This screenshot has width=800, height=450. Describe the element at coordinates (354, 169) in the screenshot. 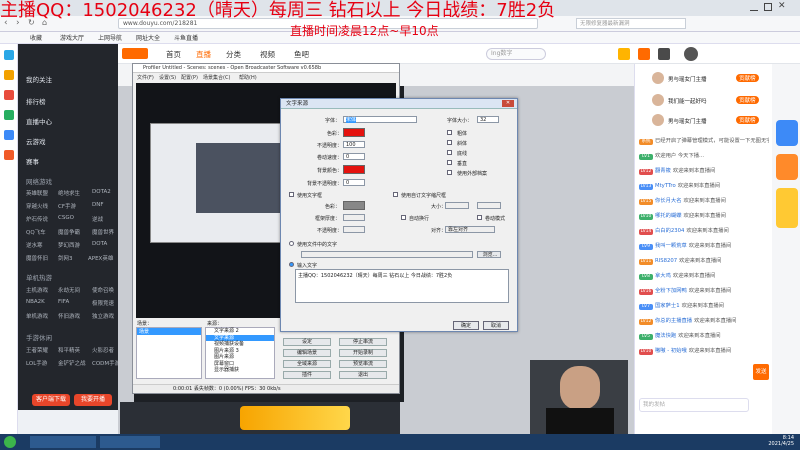

I see `bg-color-swatch` at that location.